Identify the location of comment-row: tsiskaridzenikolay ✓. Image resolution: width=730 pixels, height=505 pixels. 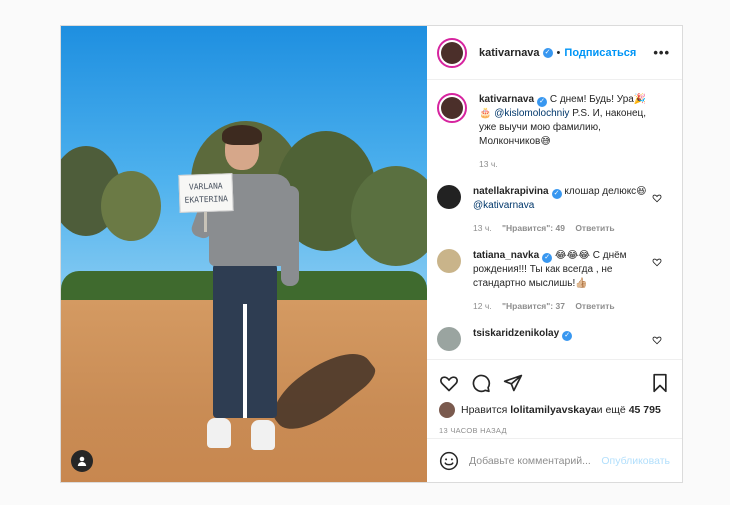
(553, 339).